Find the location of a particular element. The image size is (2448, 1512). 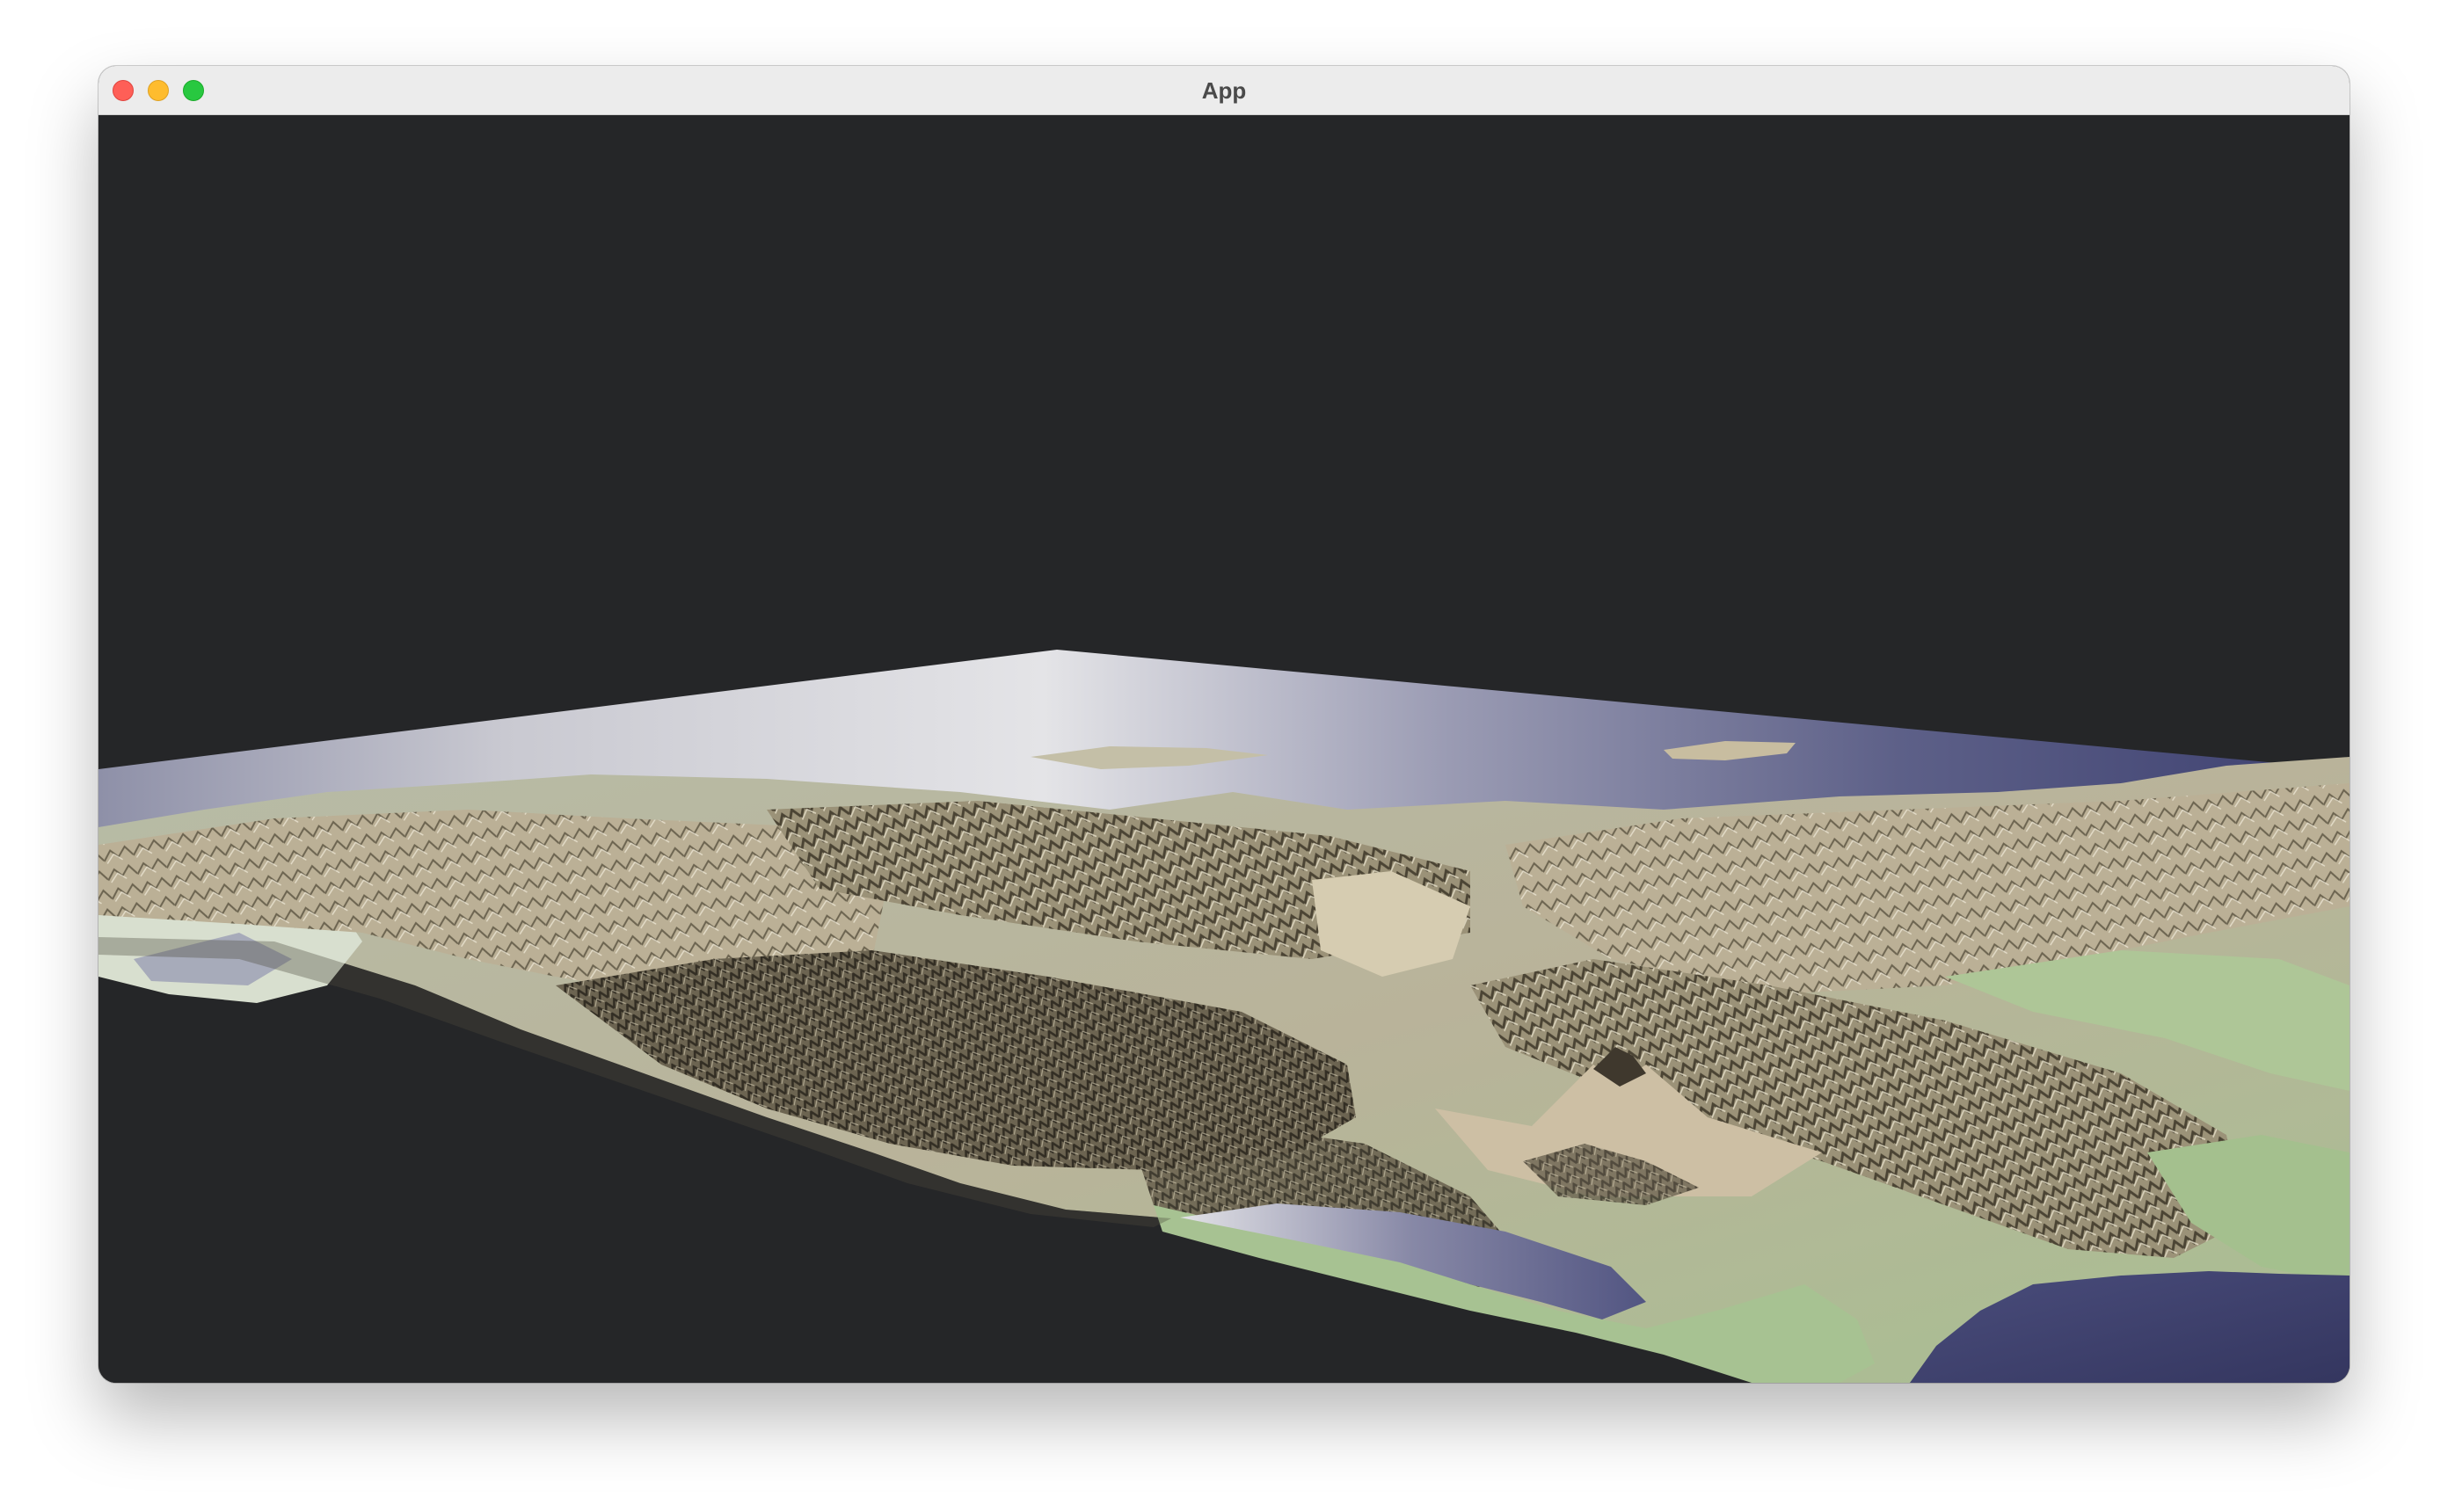

window-title: App is located at coordinates (1224, 91).